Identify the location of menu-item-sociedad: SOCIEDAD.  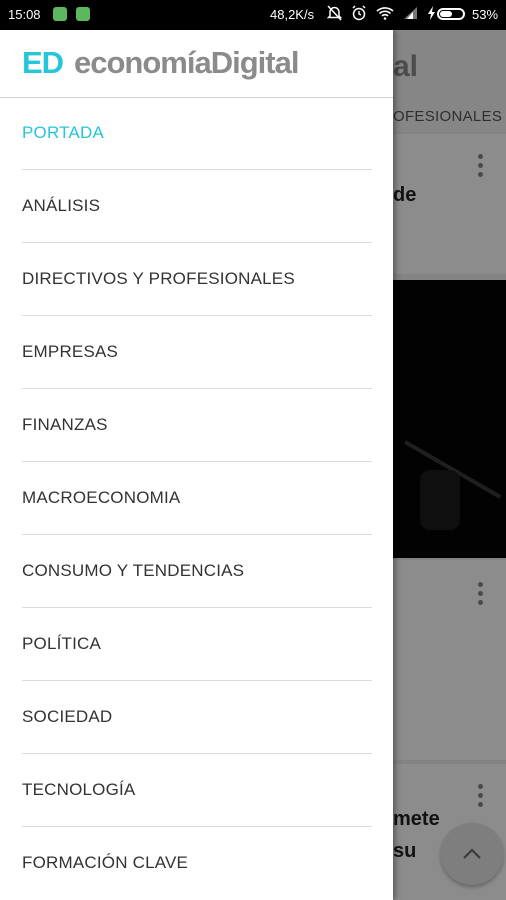
(196, 717).